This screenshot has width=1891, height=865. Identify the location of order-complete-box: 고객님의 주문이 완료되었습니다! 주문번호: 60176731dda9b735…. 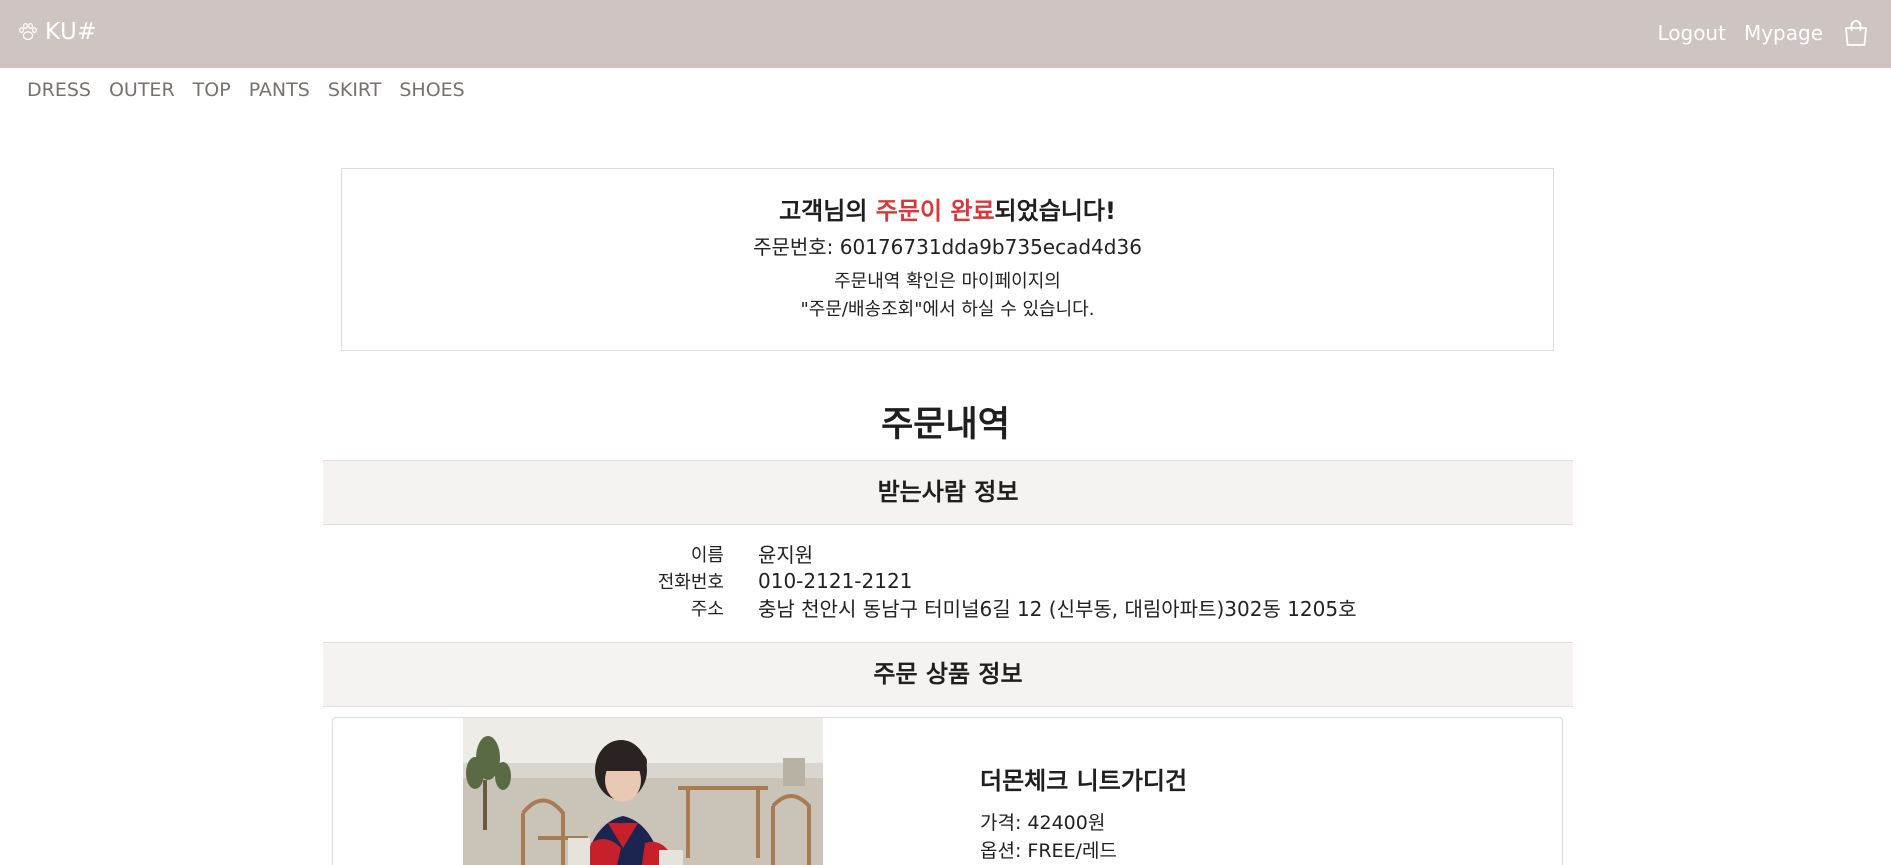
(947, 259).